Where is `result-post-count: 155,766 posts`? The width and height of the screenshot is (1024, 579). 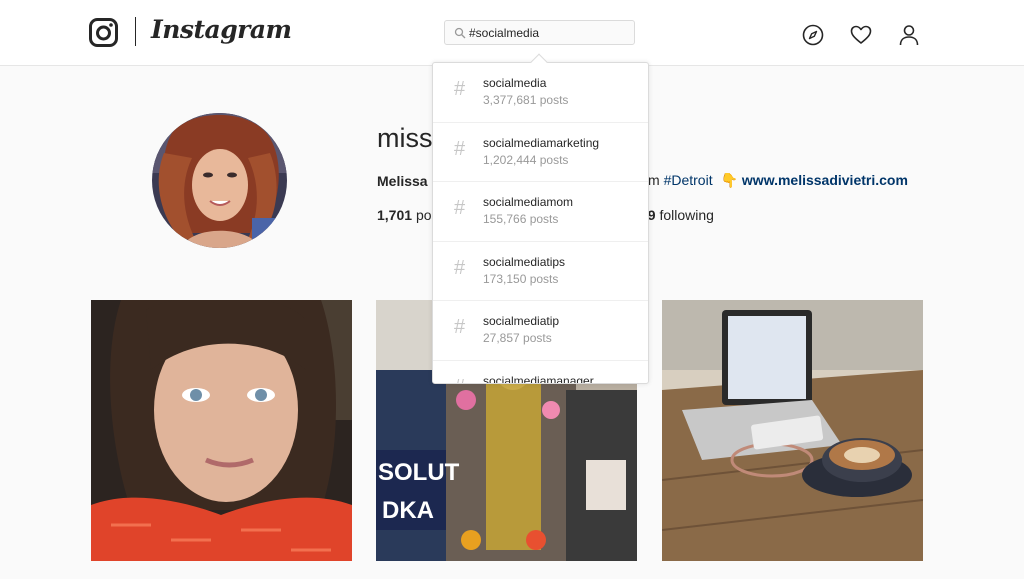 result-post-count: 155,766 posts is located at coordinates (521, 219).